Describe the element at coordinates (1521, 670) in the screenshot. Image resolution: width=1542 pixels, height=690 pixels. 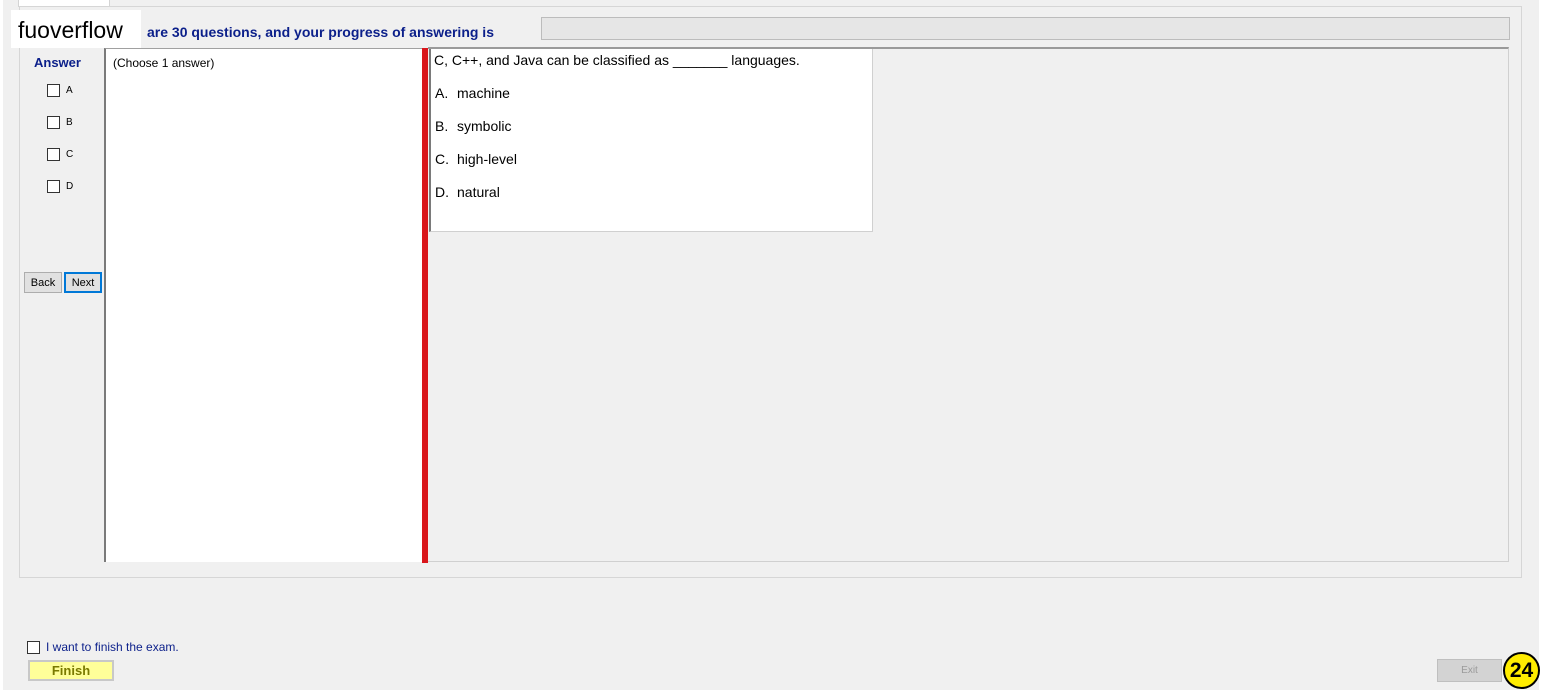
I see `question-number-badge: 24` at that location.